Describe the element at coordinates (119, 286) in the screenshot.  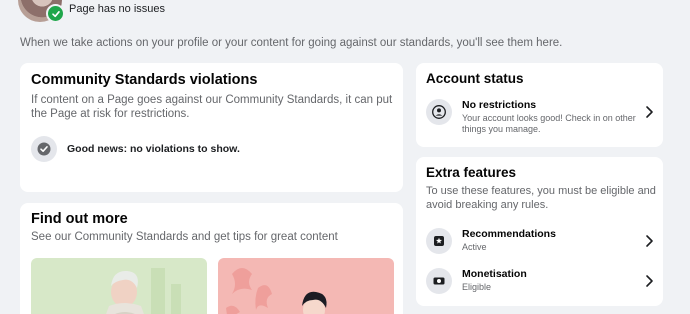
I see `community-standards-illustration` at that location.